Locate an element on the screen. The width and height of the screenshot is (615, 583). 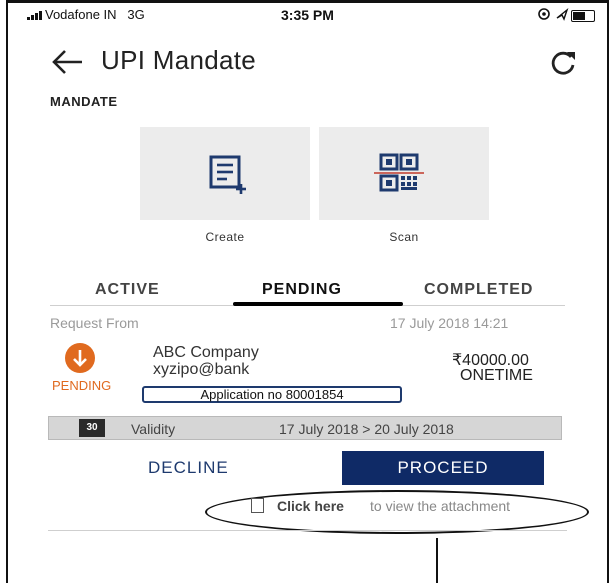
carrier-name: Vodafone IN 3G is located at coordinates (95, 14).